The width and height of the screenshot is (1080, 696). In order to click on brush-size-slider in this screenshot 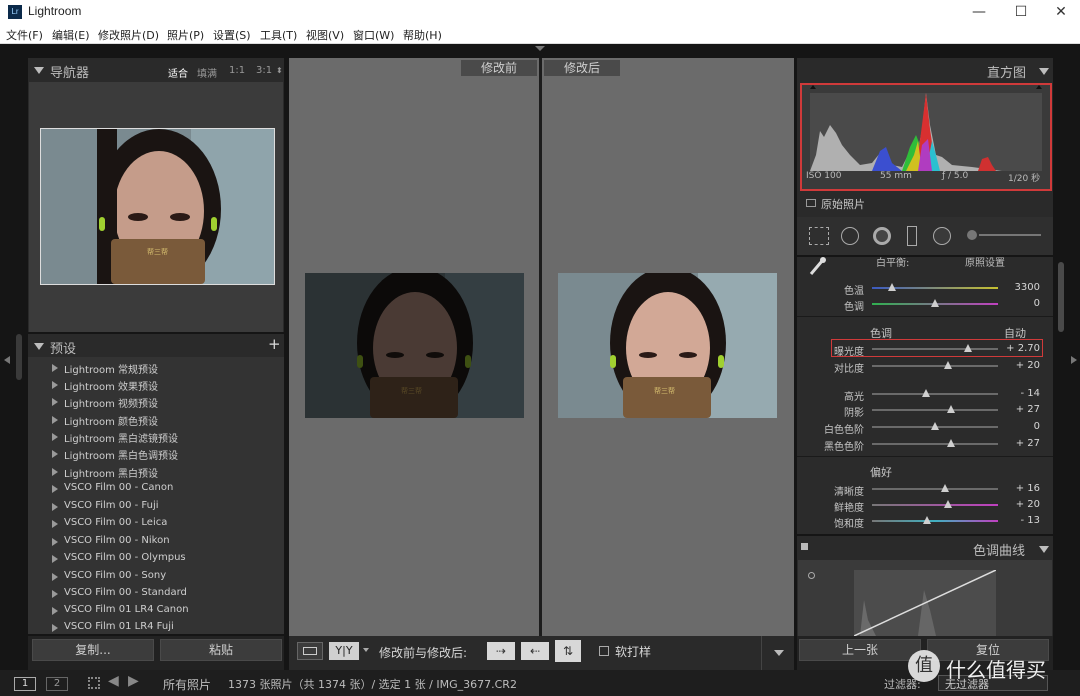, I will do `click(1010, 235)`.